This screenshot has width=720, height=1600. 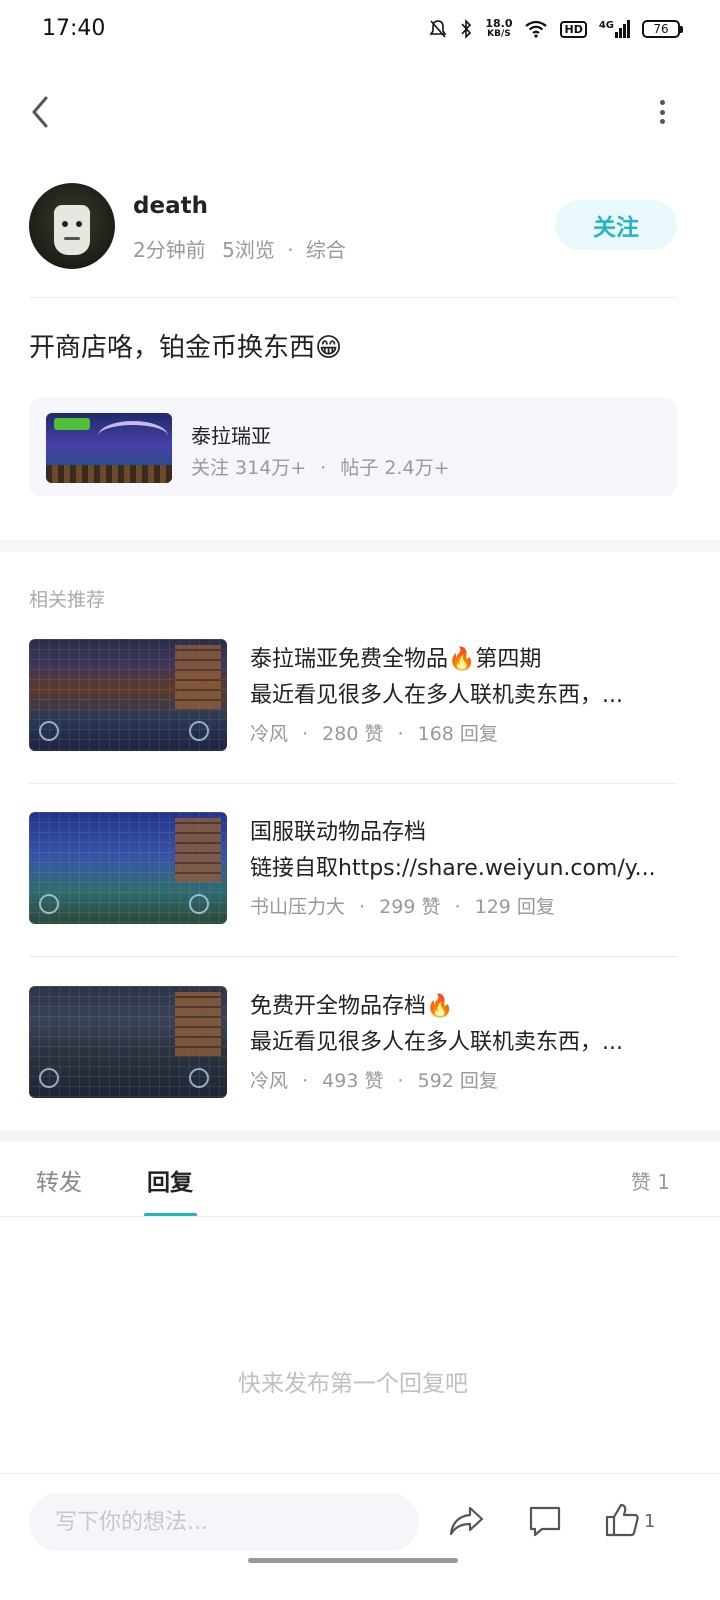 I want to click on mute-bell-icon, so click(x=438, y=29).